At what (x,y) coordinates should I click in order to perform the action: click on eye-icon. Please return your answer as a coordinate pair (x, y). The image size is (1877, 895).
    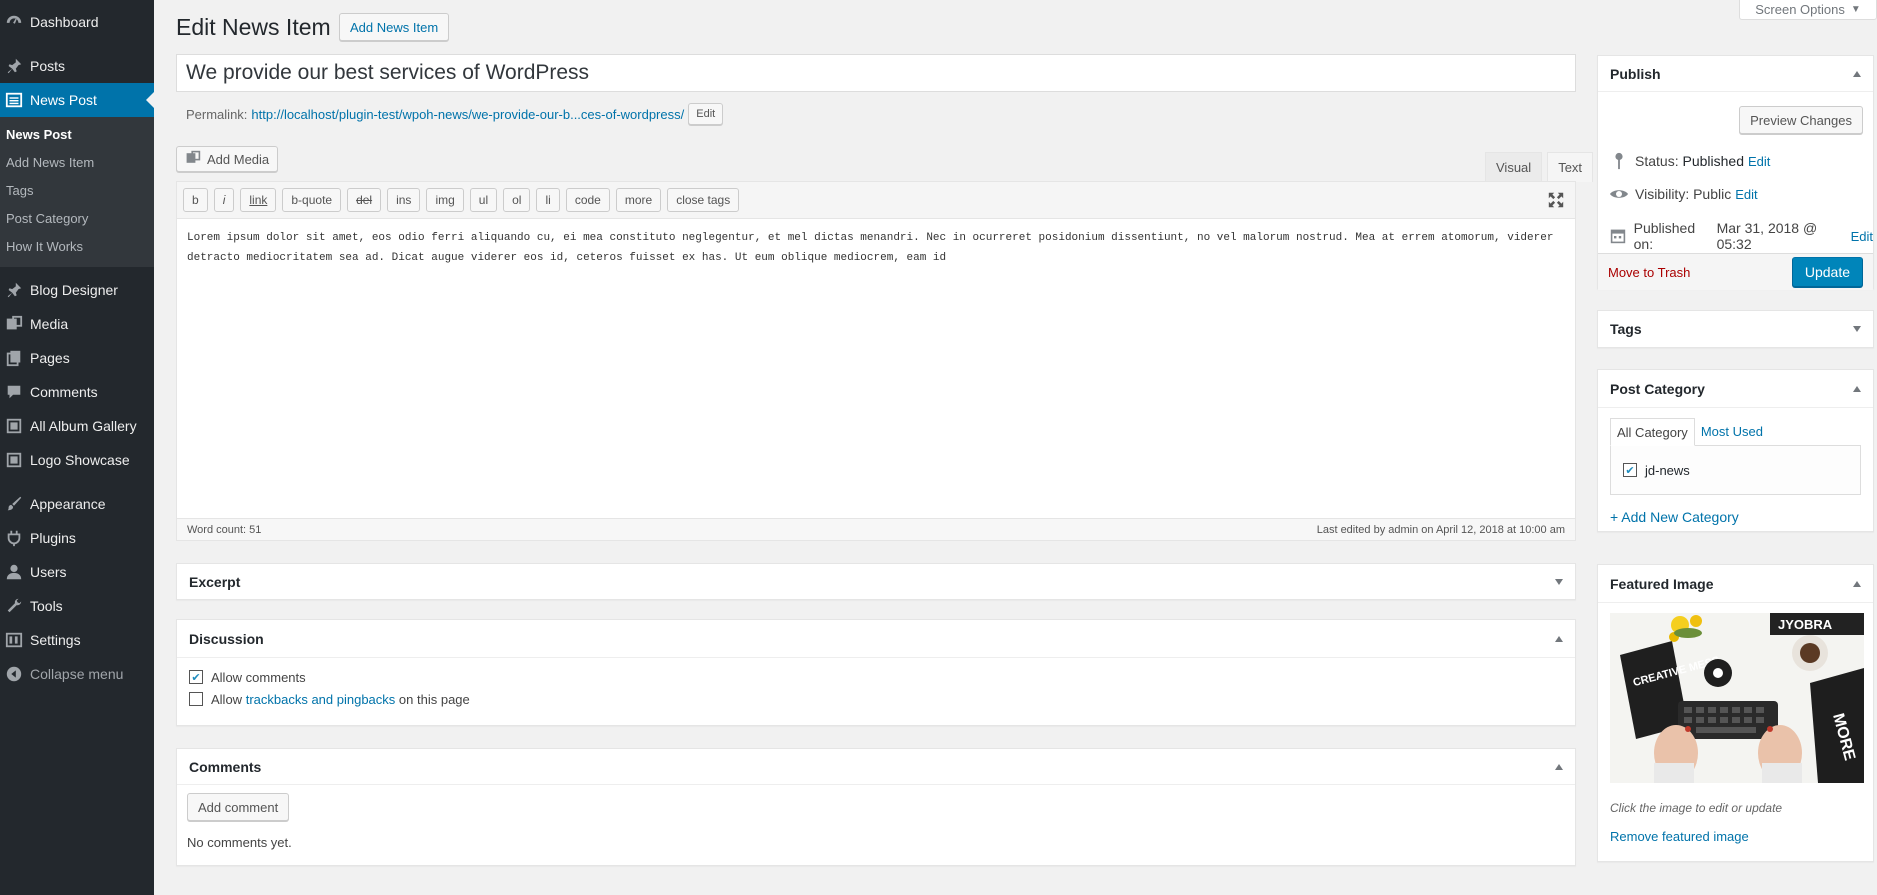
    Looking at the image, I should click on (1619, 194).